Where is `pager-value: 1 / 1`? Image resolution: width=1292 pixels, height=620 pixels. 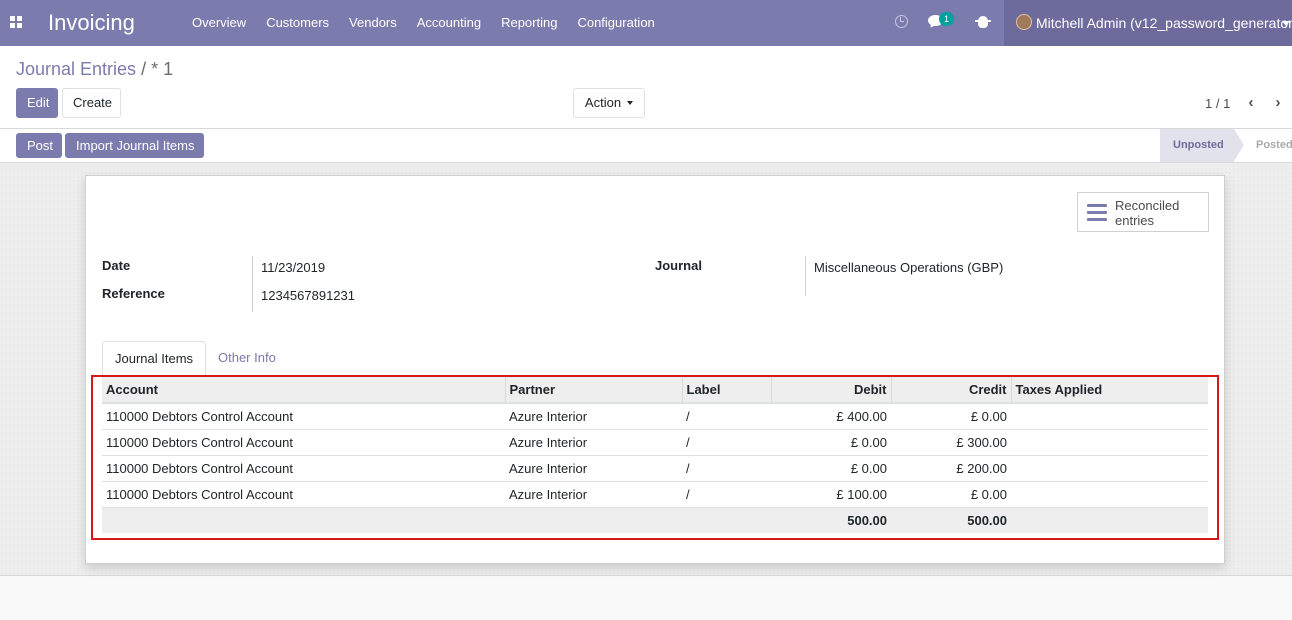
pager-value: 1 / 1 is located at coordinates (1217, 103).